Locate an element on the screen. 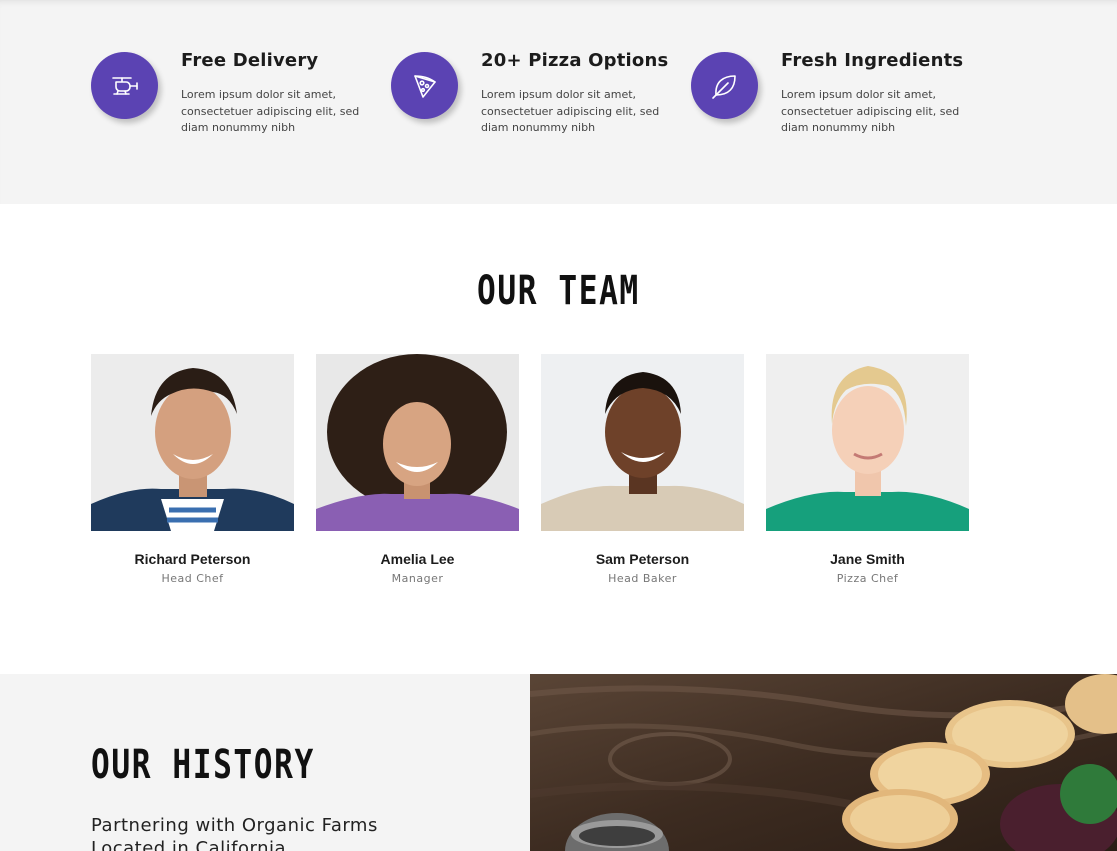 The width and height of the screenshot is (1117, 851). leaf-icon is located at coordinates (723, 86).